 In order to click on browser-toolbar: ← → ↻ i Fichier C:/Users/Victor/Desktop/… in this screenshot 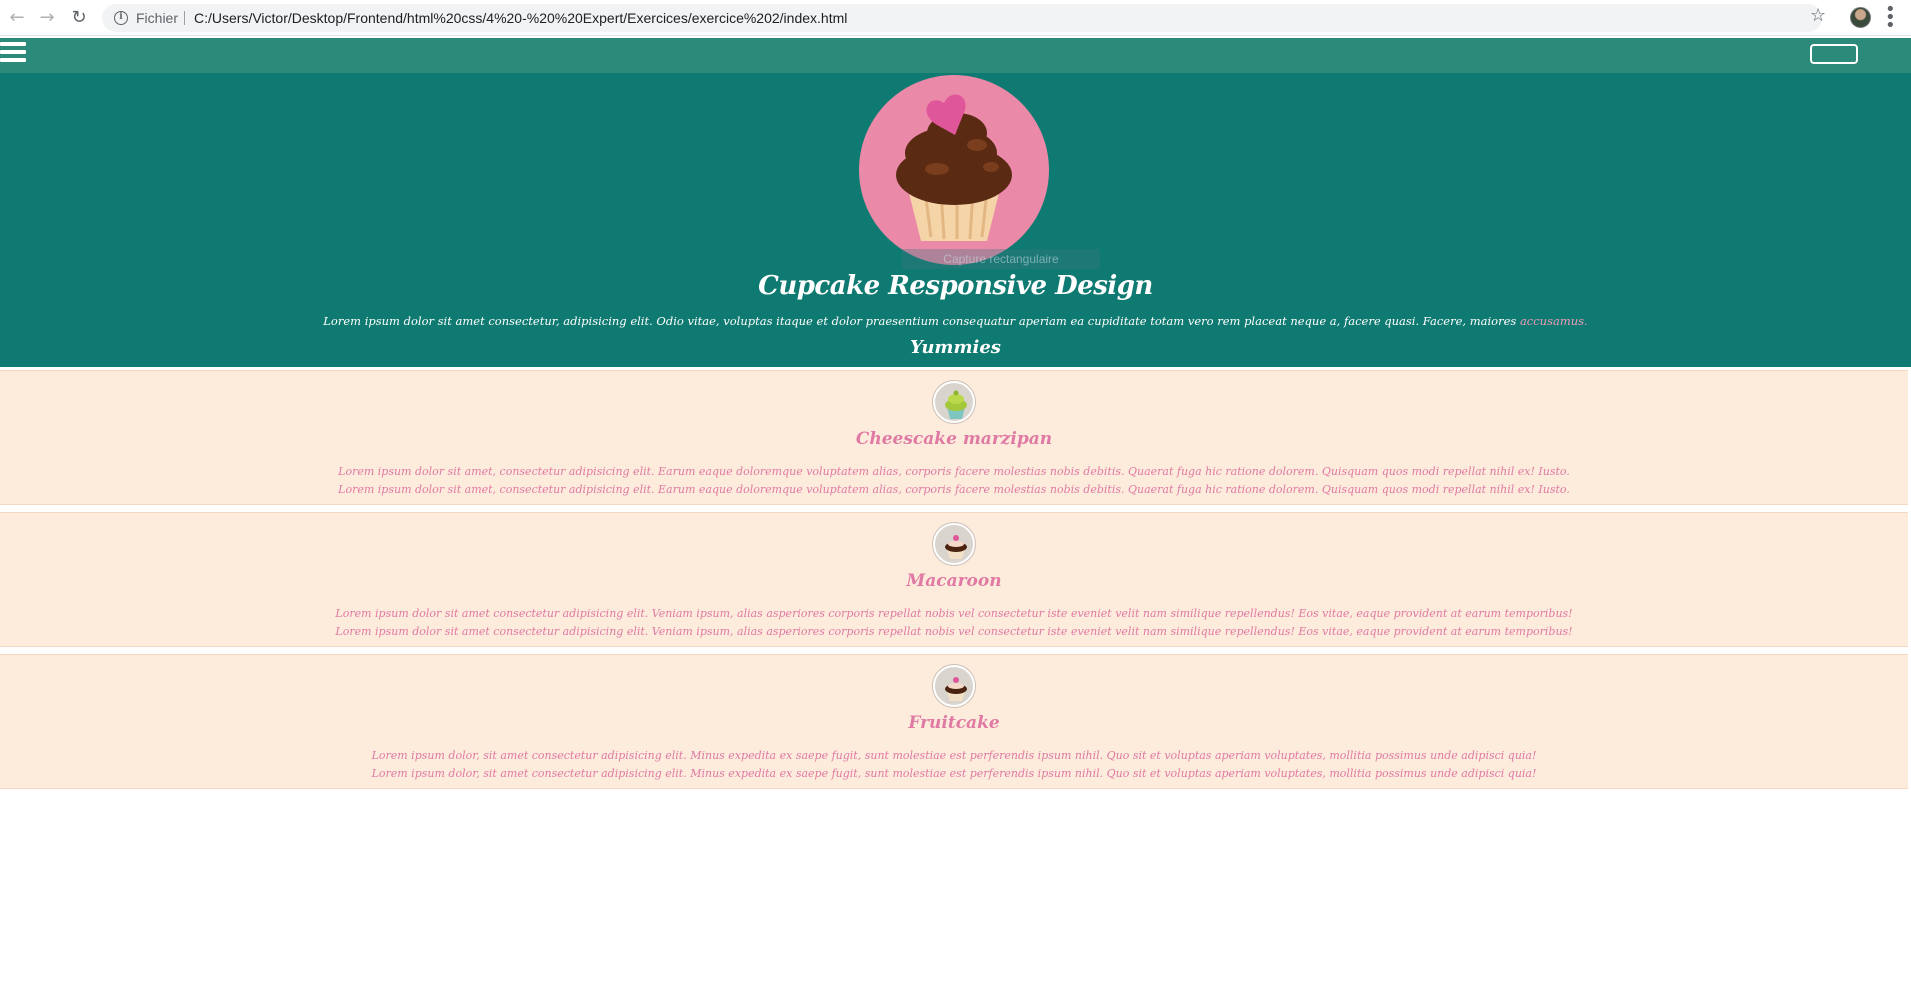, I will do `click(955, 18)`.